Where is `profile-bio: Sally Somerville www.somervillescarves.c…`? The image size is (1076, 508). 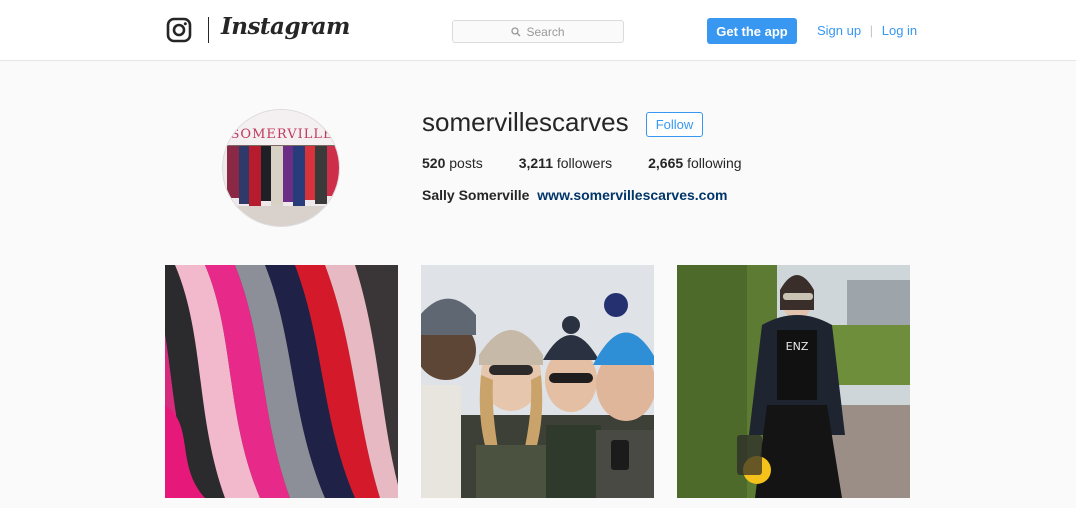 profile-bio: Sally Somerville www.somervillescarves.c… is located at coordinates (574, 195).